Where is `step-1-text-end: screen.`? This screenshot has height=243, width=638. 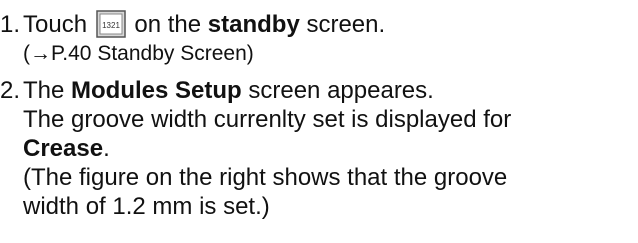
step-1-text-end: screen. is located at coordinates (342, 24).